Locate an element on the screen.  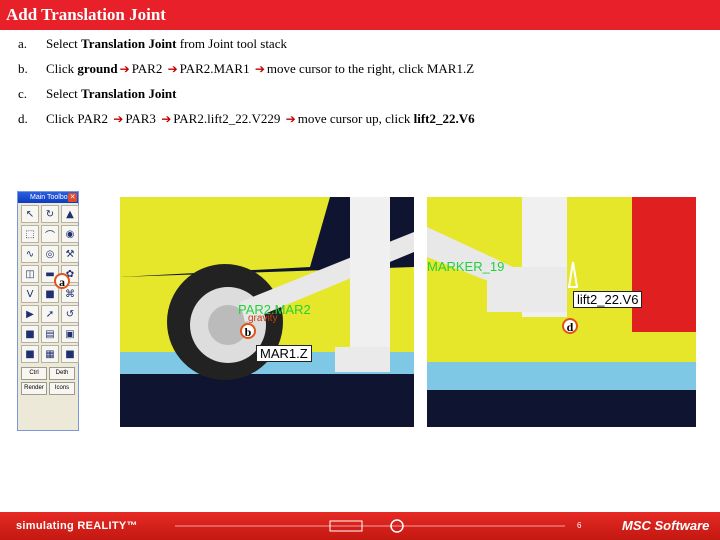
fixed-joint-icon: ■ is located at coordinates (50, 294).